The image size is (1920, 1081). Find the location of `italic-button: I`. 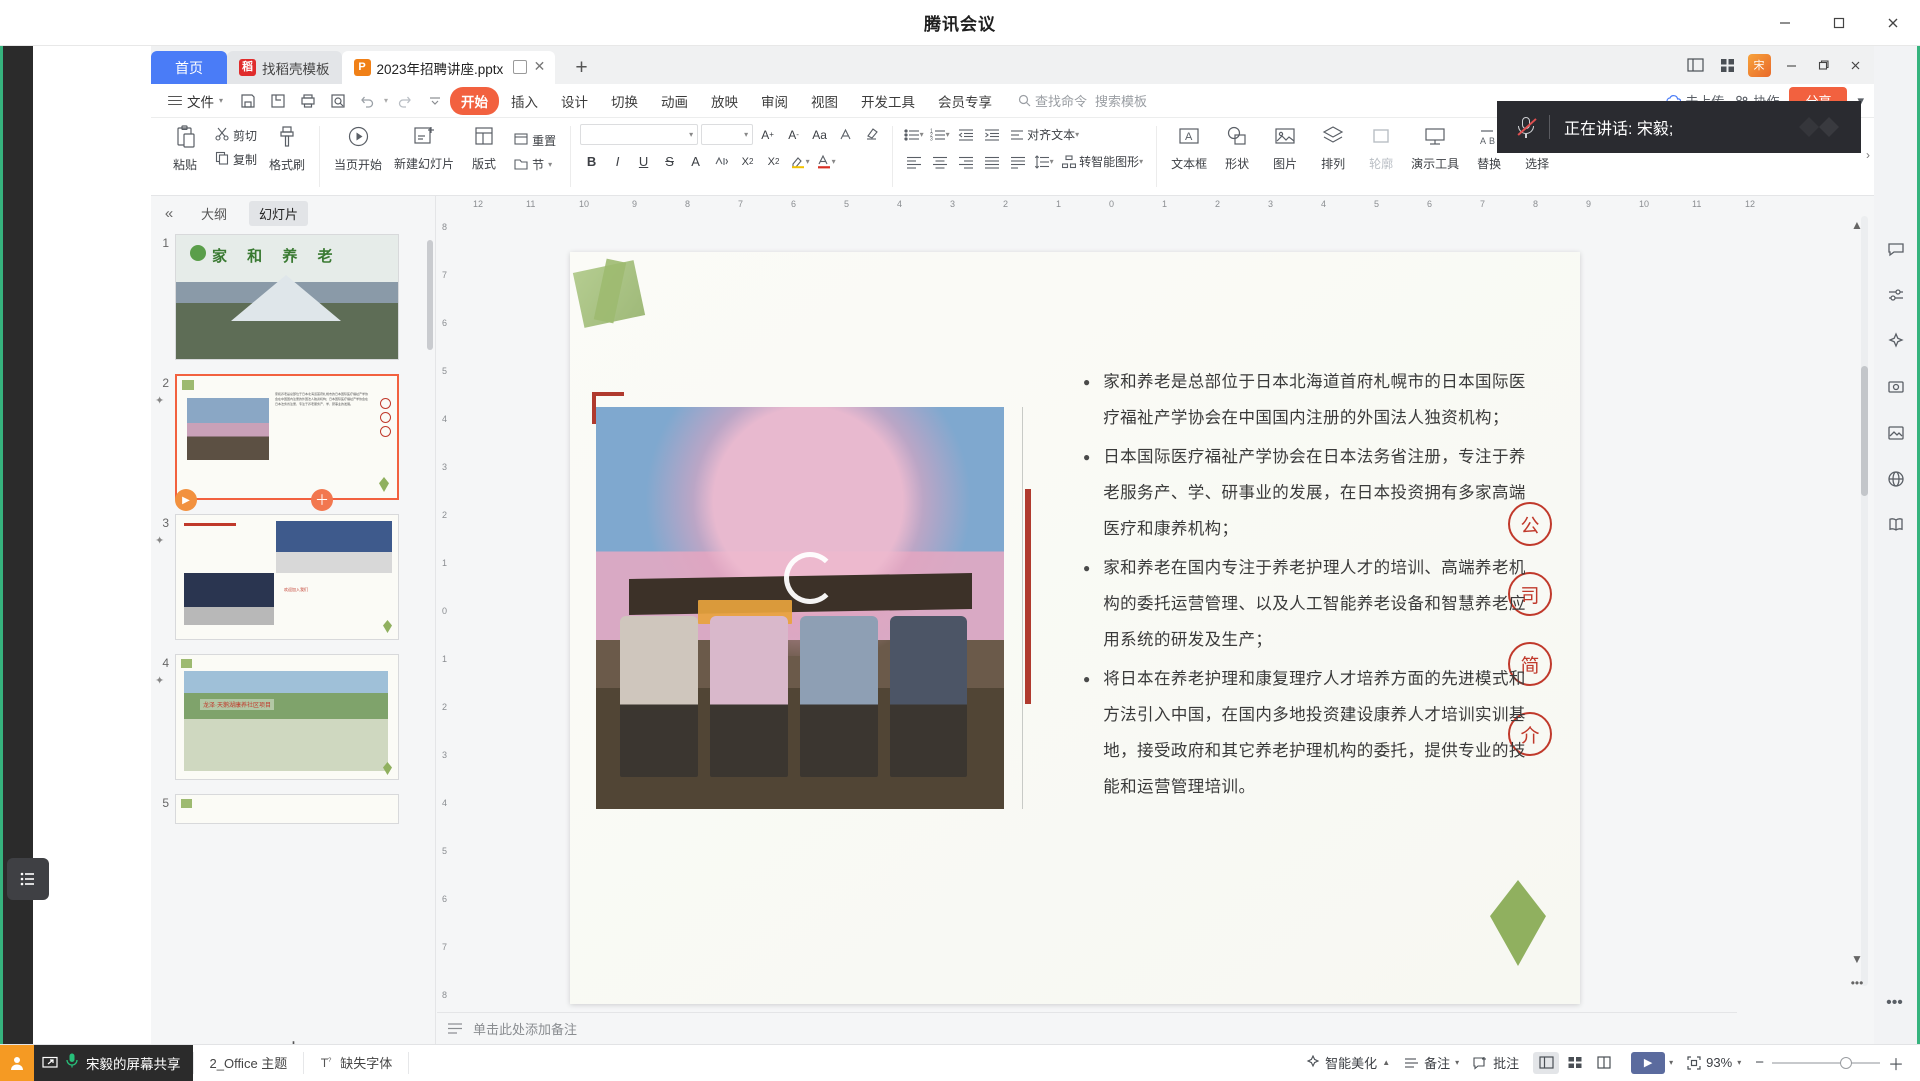

italic-button: I is located at coordinates (617, 161).